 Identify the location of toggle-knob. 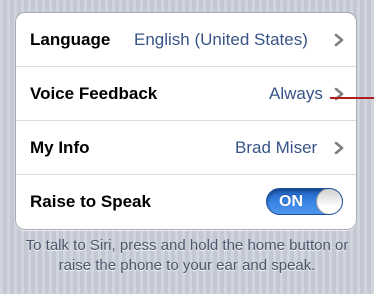
(329, 201).